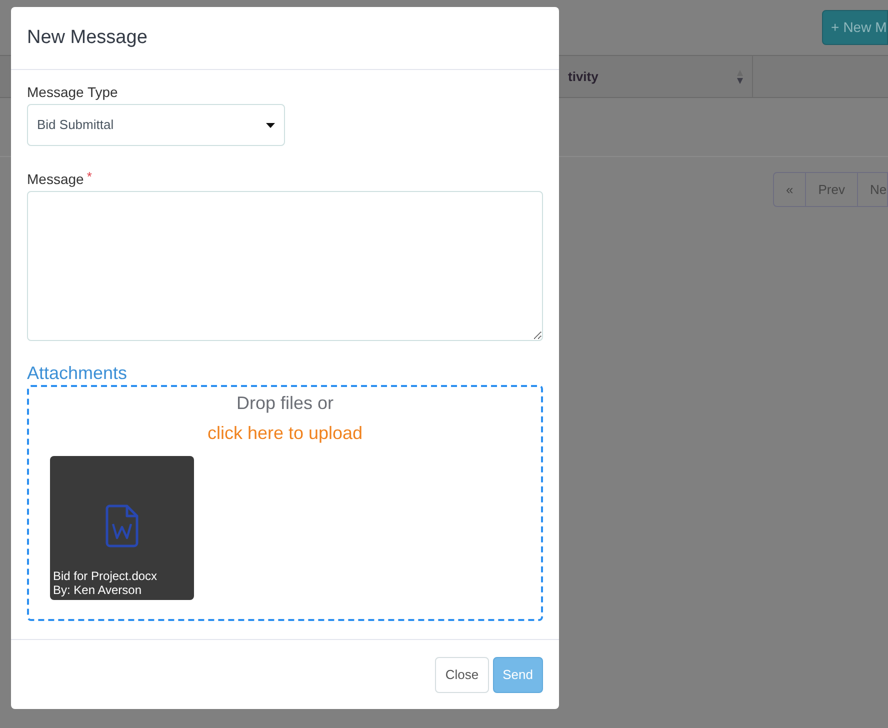 Image resolution: width=888 pixels, height=728 pixels. I want to click on upload-link: click here to upload, so click(285, 433).